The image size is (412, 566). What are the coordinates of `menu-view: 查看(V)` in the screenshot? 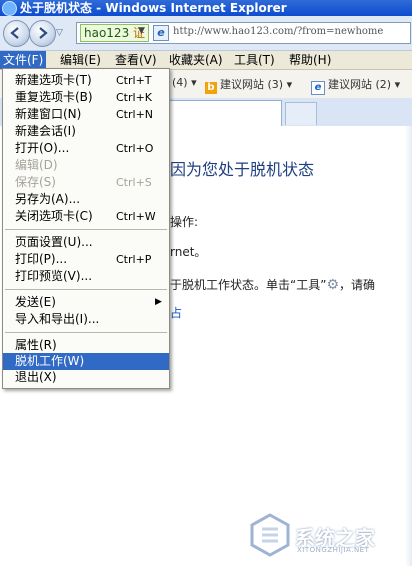 It's located at (136, 60).